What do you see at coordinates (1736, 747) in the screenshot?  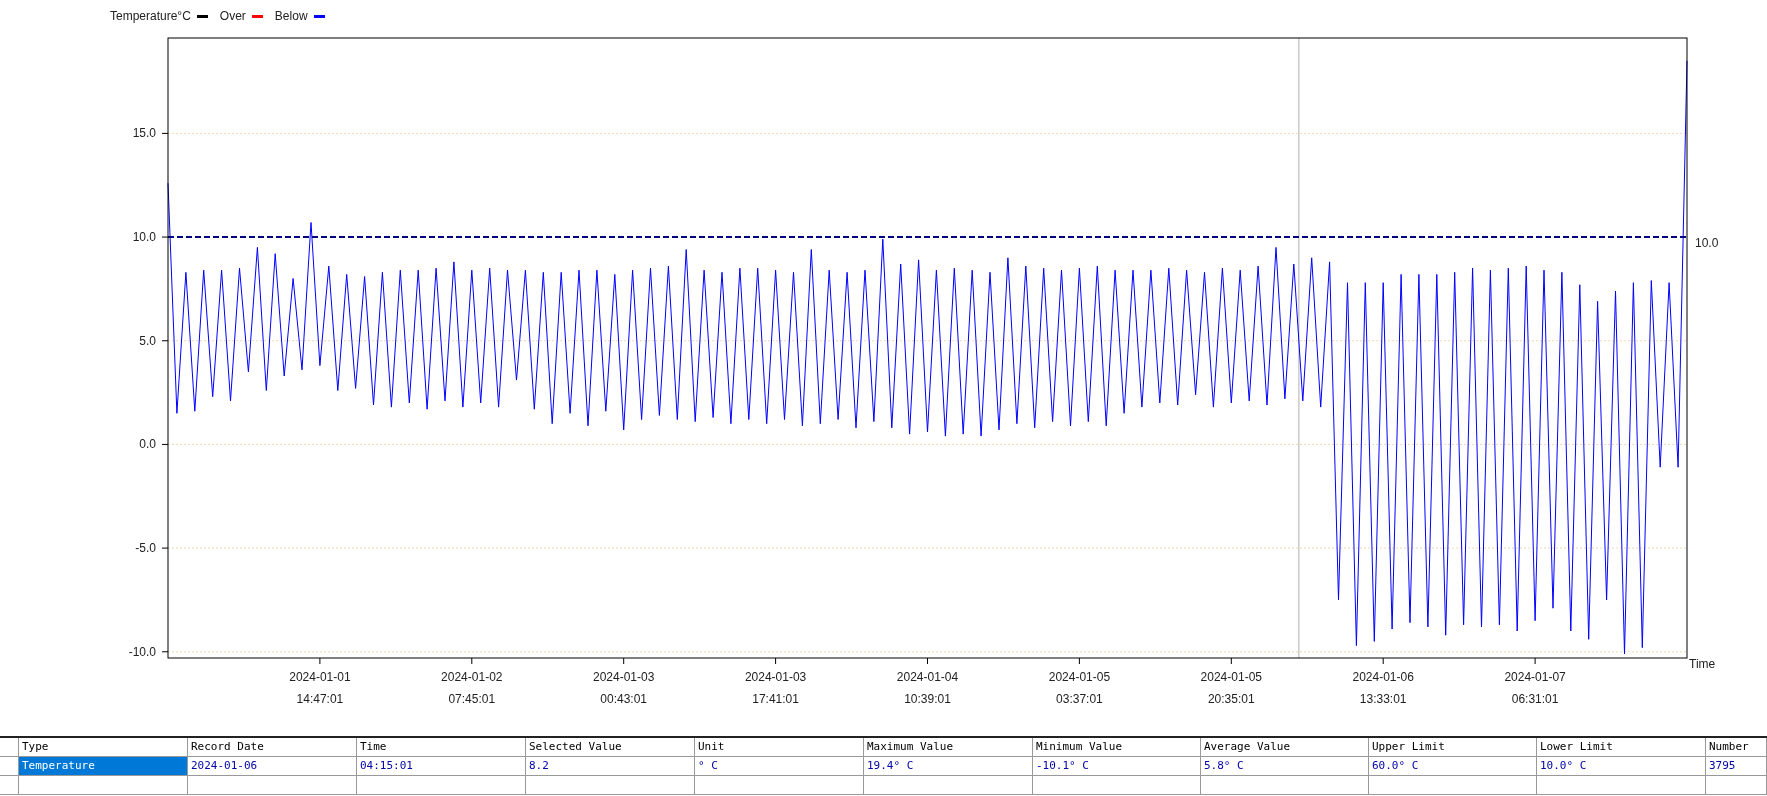 I see `column-header: Number` at bounding box center [1736, 747].